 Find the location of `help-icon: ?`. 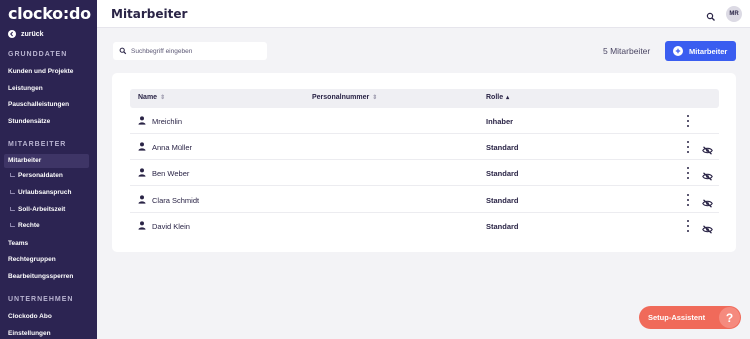

help-icon: ? is located at coordinates (729, 317).